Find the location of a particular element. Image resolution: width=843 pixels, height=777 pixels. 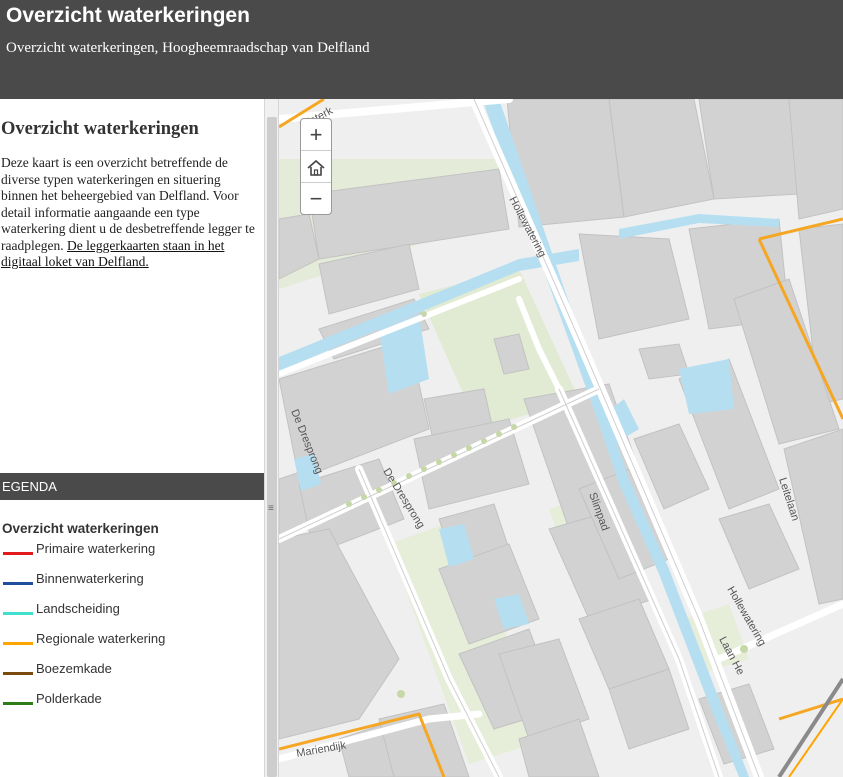

zoom-in-button: + is located at coordinates (316, 135).